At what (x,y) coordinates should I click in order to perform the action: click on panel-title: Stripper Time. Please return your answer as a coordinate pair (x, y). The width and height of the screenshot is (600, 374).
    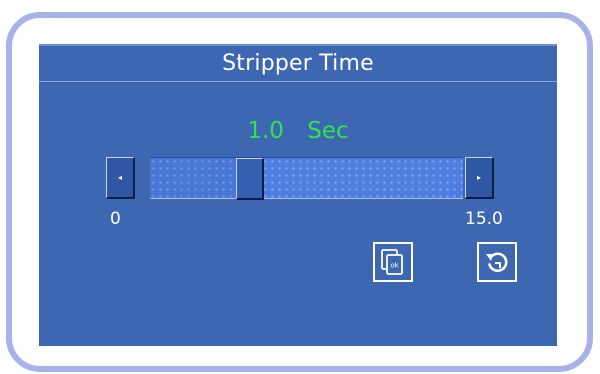
    Looking at the image, I should click on (298, 63).